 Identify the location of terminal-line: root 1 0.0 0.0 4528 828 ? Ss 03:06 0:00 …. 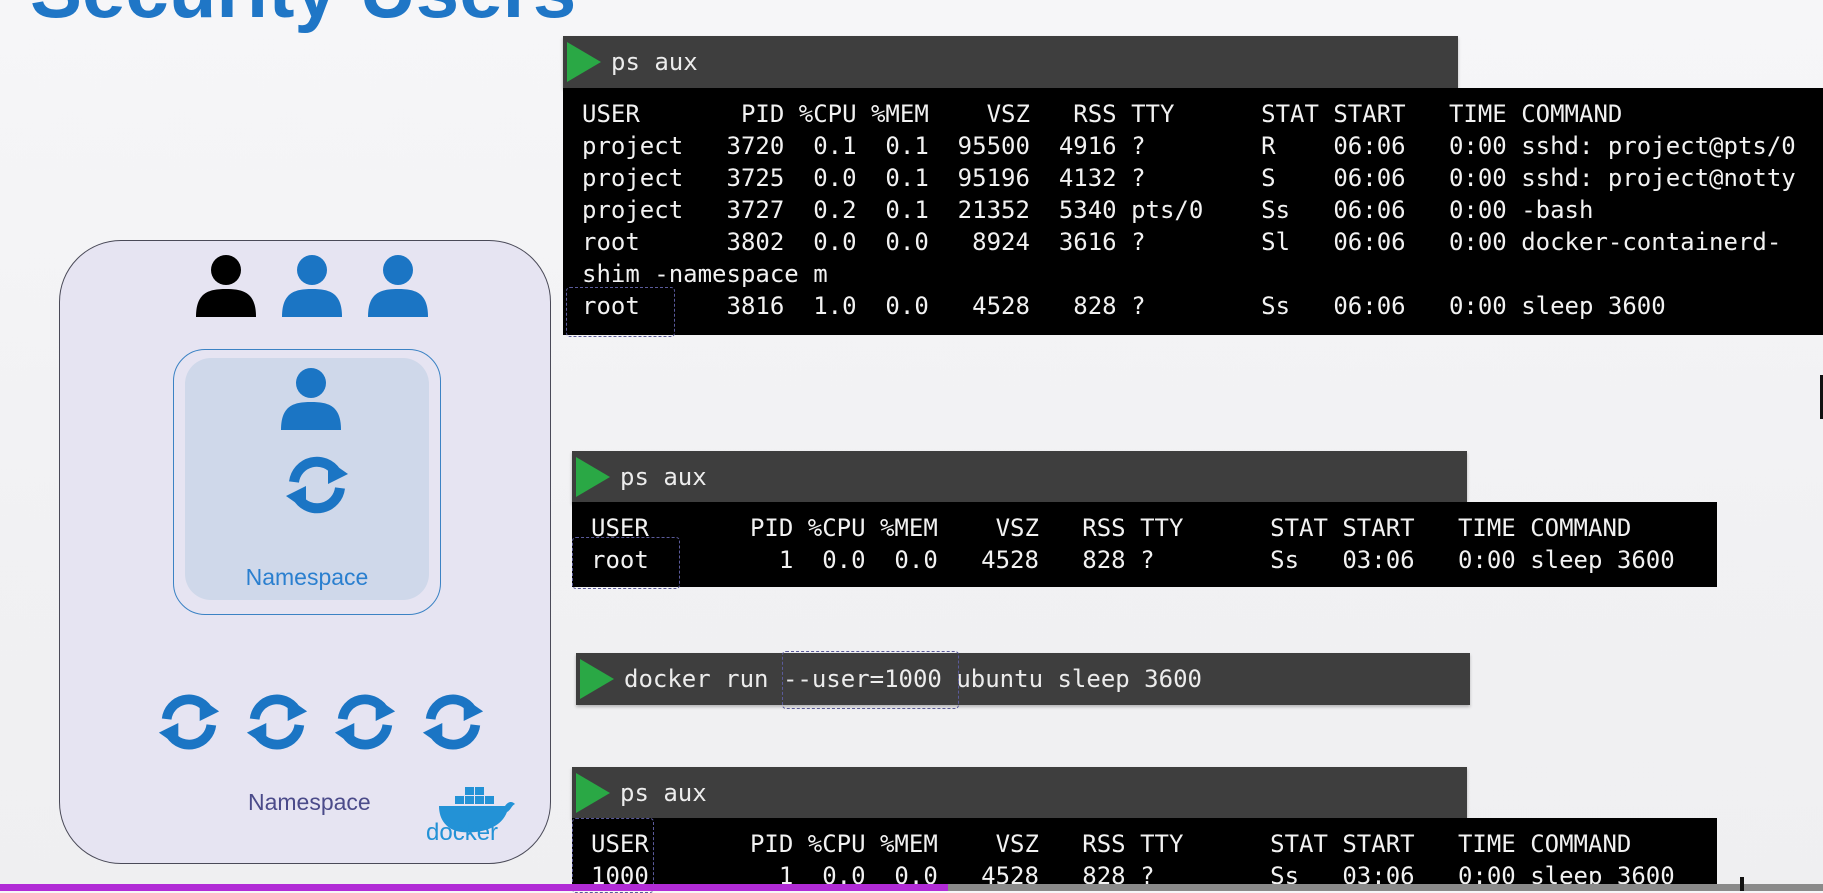
(1133, 560).